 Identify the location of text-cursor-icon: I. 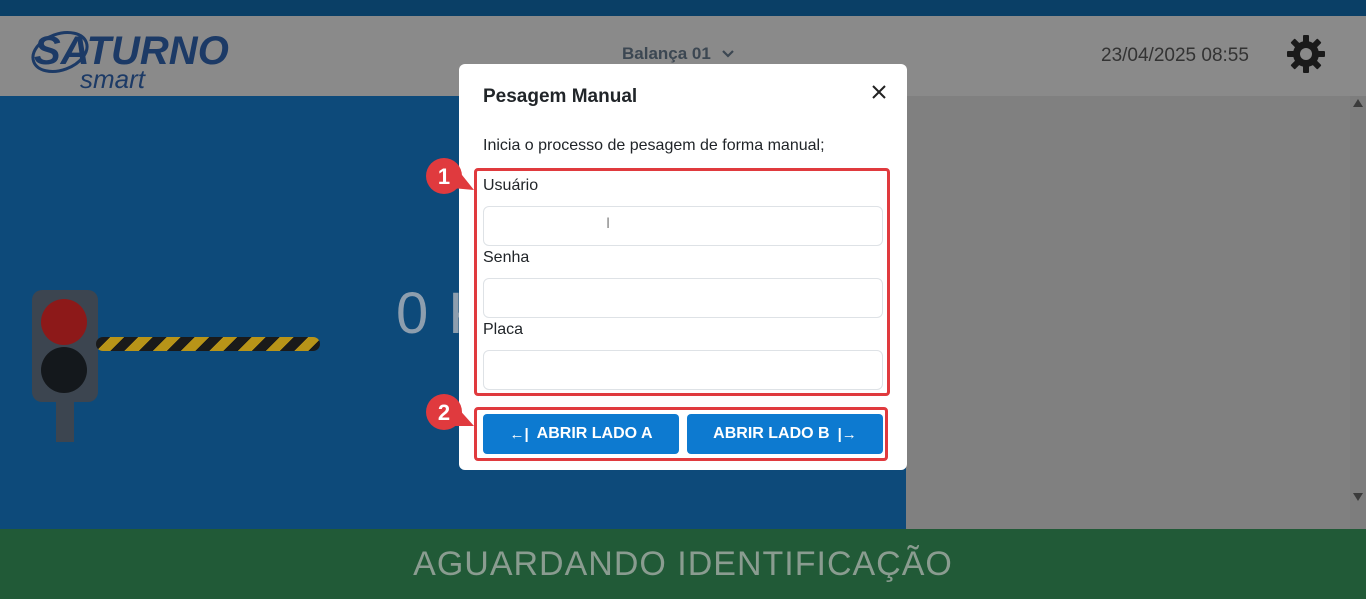
(608, 224).